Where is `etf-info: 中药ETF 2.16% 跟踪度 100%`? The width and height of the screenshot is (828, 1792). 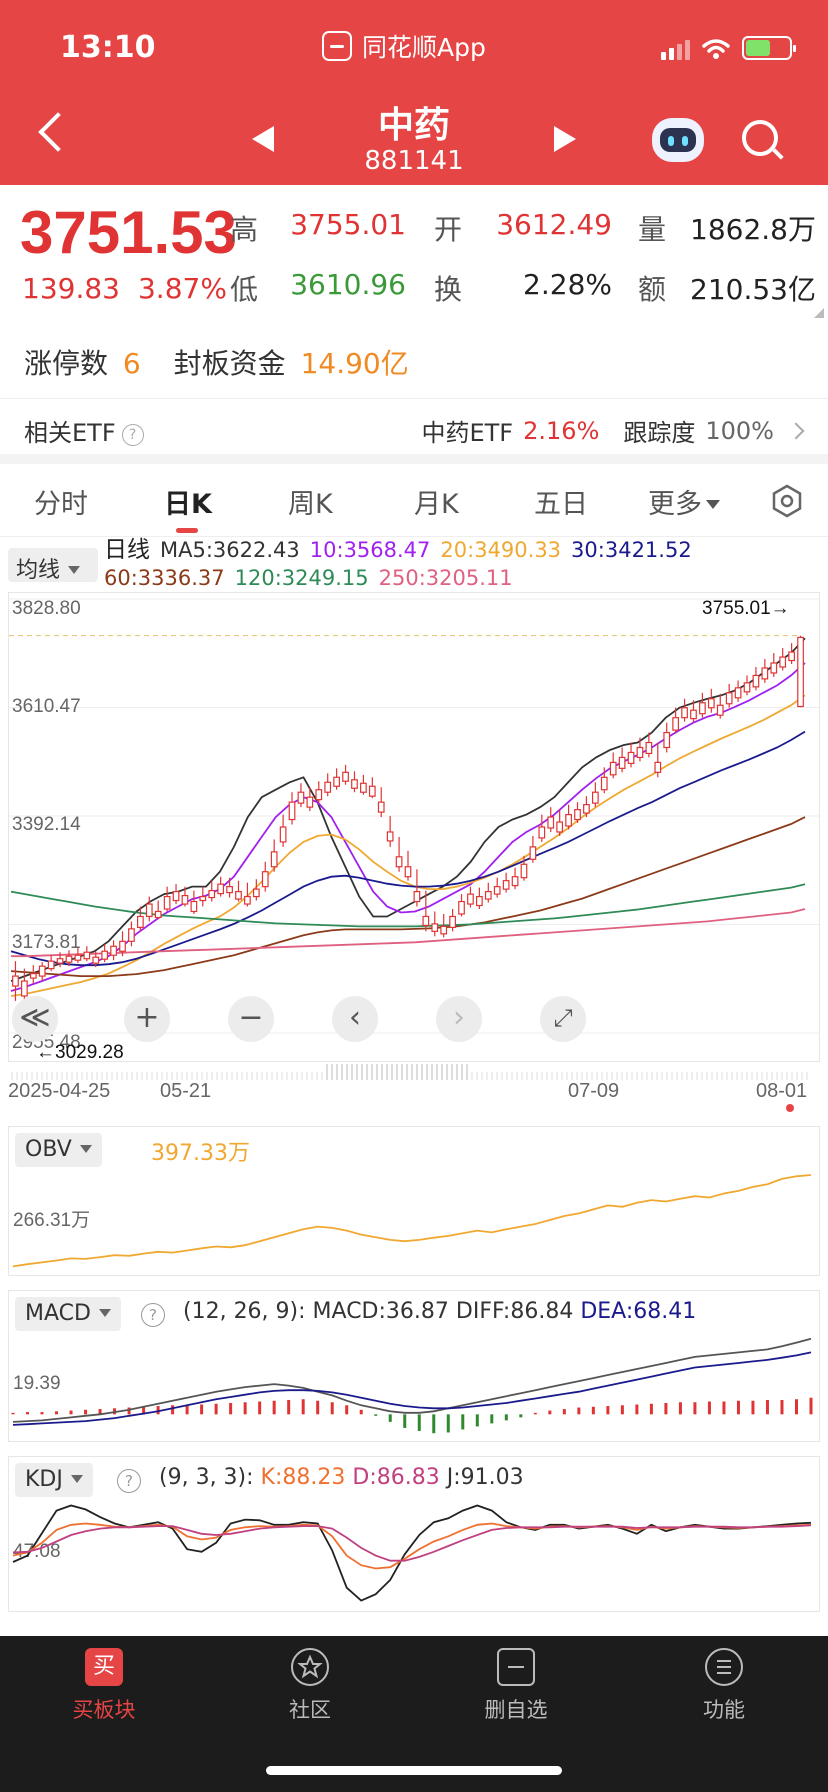
etf-info: 中药ETF 2.16% 跟踪度 100% is located at coordinates (613, 430).